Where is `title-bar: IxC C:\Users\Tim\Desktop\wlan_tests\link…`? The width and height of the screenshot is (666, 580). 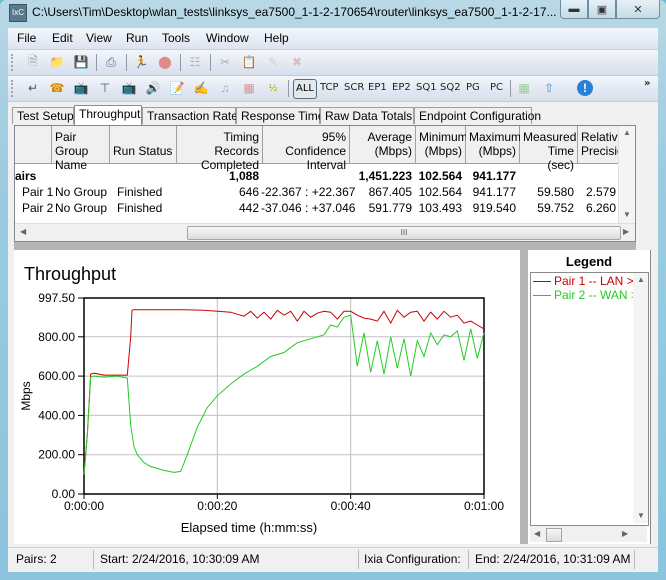 title-bar: IxC C:\Users\Tim\Desktop\wlan_tests\link… is located at coordinates (333, 13).